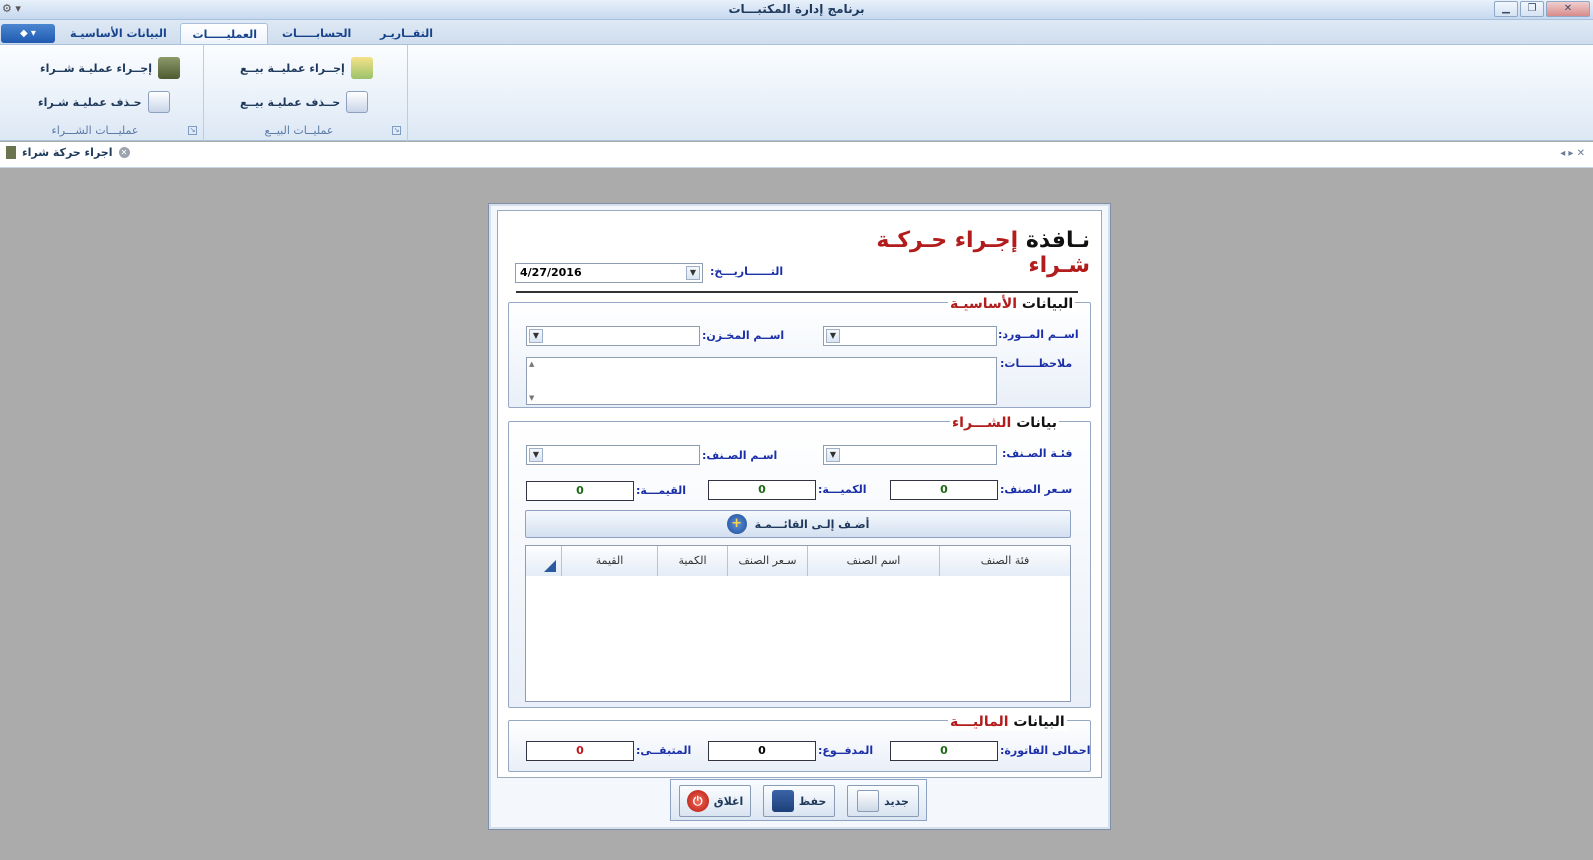  What do you see at coordinates (90, 102) in the screenshot?
I see `delete-purchase-label: حـذف عمليـة شـراء` at bounding box center [90, 102].